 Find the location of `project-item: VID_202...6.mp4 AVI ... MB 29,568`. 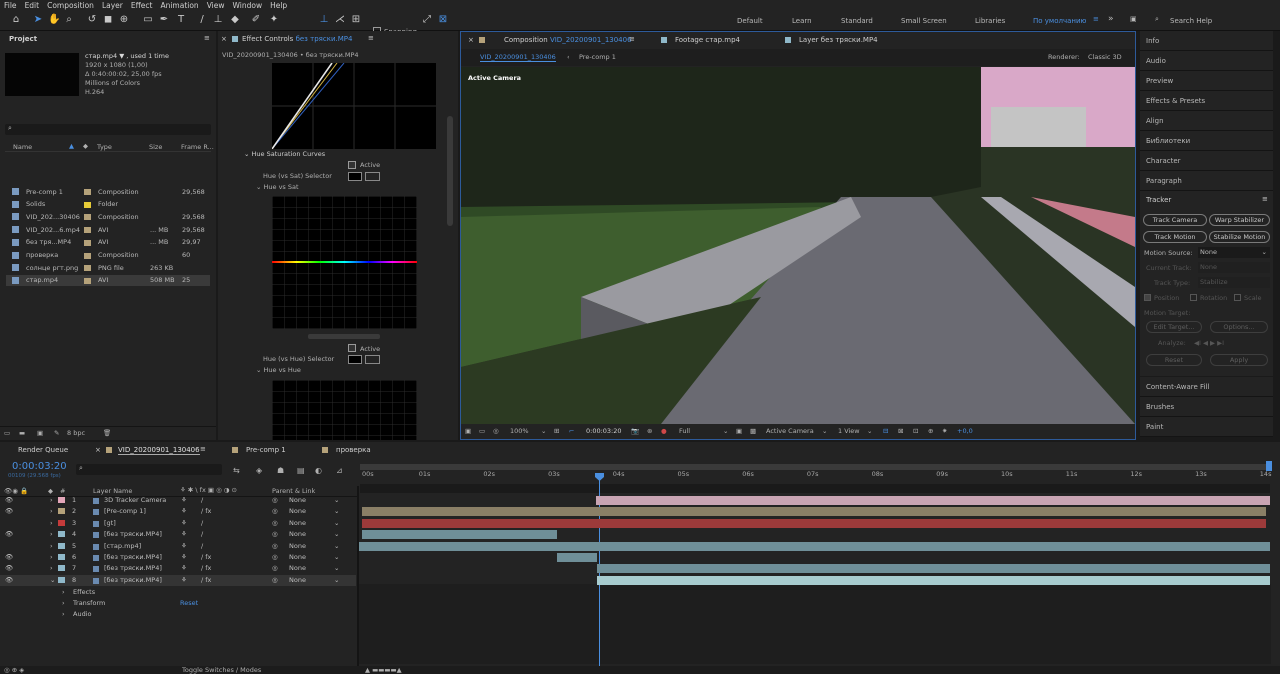

project-item: VID_202...6.mp4 AVI ... MB 29,568 is located at coordinates (108, 229).